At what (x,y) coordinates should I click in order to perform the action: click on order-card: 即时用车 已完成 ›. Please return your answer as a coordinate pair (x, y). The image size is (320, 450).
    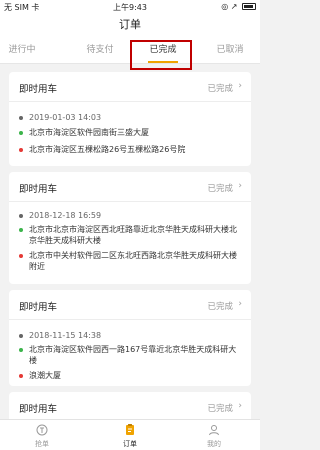
    Looking at the image, I should click on (130, 405).